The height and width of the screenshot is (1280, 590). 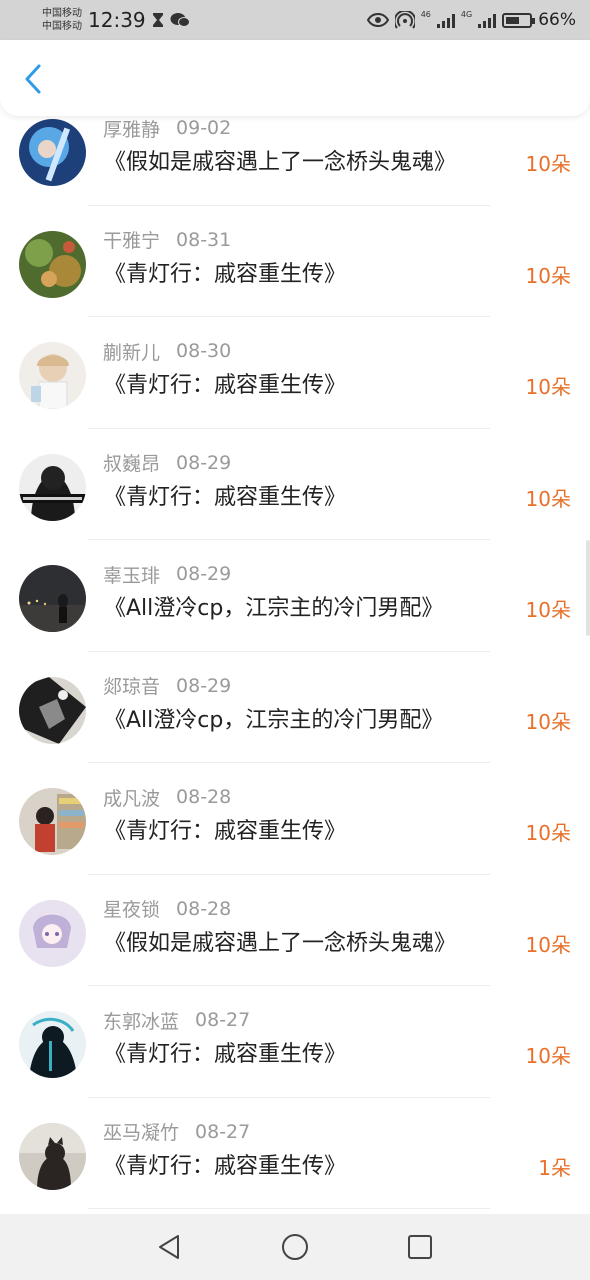 What do you see at coordinates (289, 1208) in the screenshot?
I see `row-divider` at bounding box center [289, 1208].